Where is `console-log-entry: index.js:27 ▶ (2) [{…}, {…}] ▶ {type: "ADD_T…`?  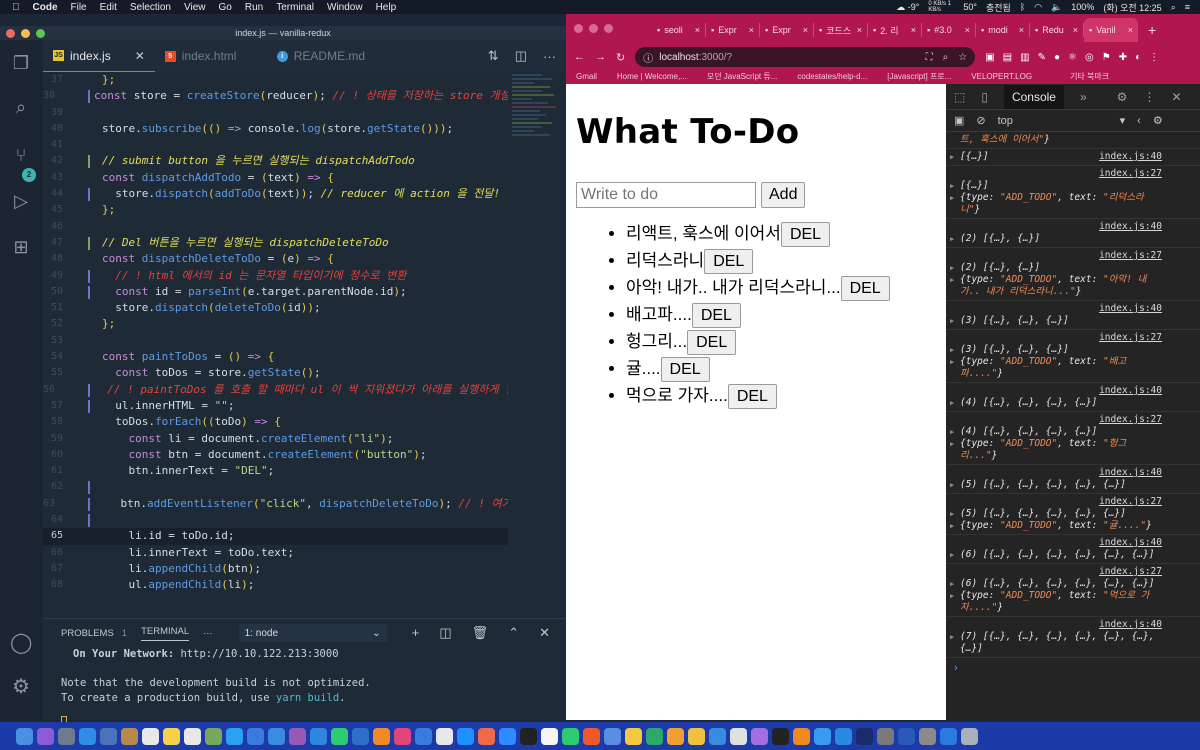 console-log-entry: index.js:27 ▶ (2) [{…}, {…}] ▶ {type: "ADD_T… is located at coordinates (1073, 274).